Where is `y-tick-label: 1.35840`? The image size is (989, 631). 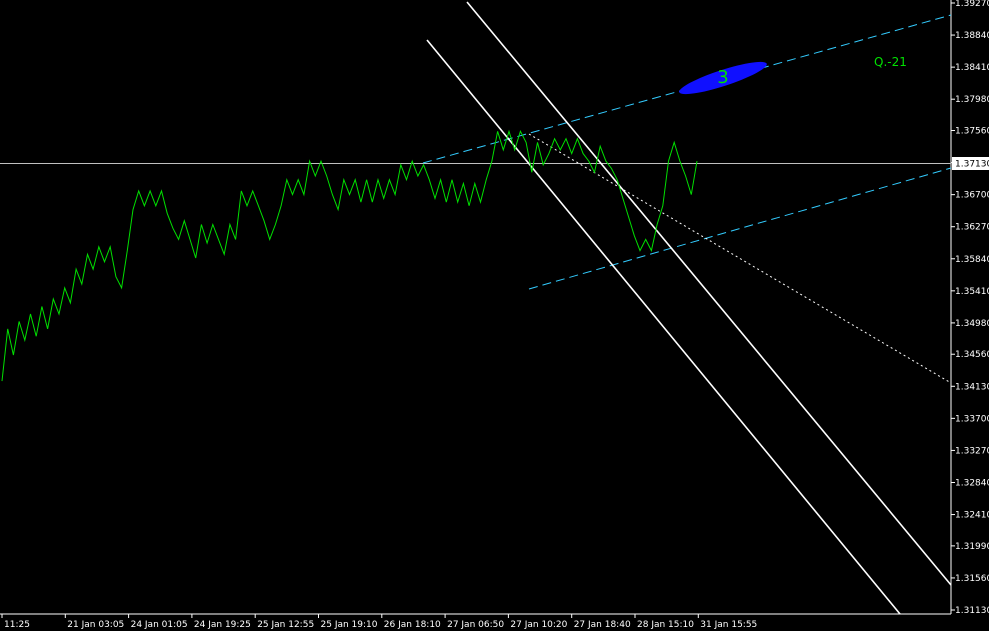
y-tick-label: 1.35840 is located at coordinates (972, 260).